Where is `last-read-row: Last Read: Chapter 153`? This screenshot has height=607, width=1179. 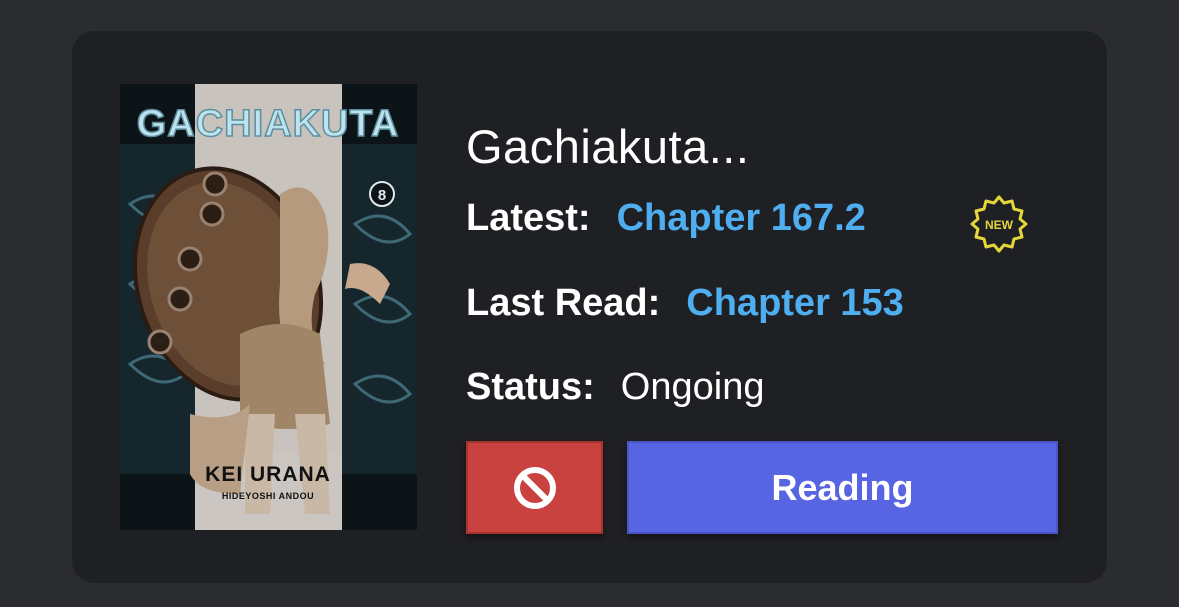
last-read-row: Last Read: Chapter 153 is located at coordinates (685, 303).